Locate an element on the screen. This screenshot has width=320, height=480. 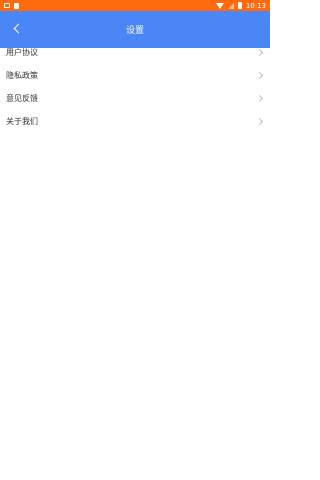
status-bar: 10:13 is located at coordinates (135, 5).